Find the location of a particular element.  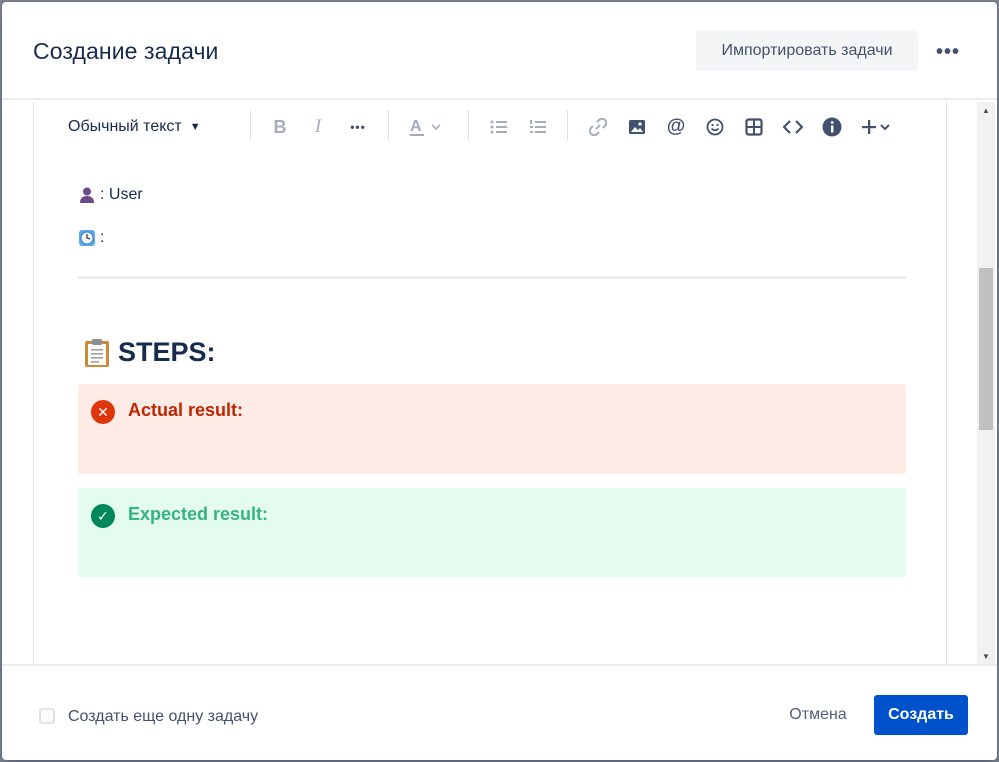

scroll-down-icon: ▼ is located at coordinates (986, 656).